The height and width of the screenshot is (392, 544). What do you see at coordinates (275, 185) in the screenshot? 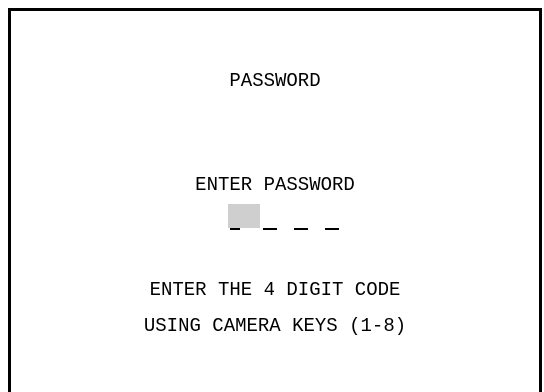
I see `password-prompt: ENTER PASSWORD` at bounding box center [275, 185].